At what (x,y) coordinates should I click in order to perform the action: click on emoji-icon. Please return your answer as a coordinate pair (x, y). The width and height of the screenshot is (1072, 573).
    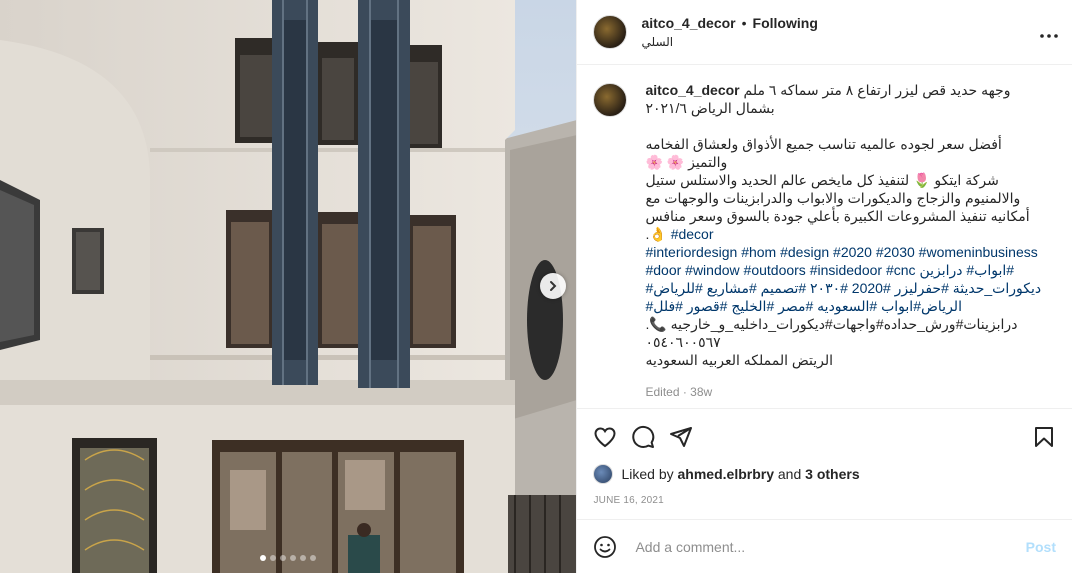
    Looking at the image, I should click on (605, 546).